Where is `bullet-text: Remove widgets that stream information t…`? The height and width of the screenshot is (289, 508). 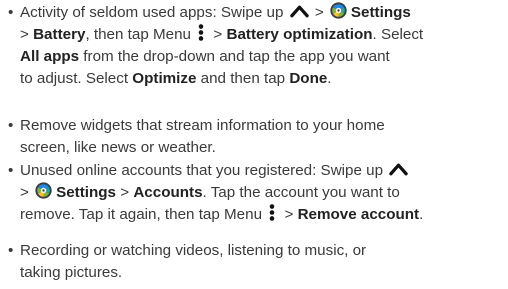 bullet-text: Remove widgets that stream information t… is located at coordinates (256, 137).